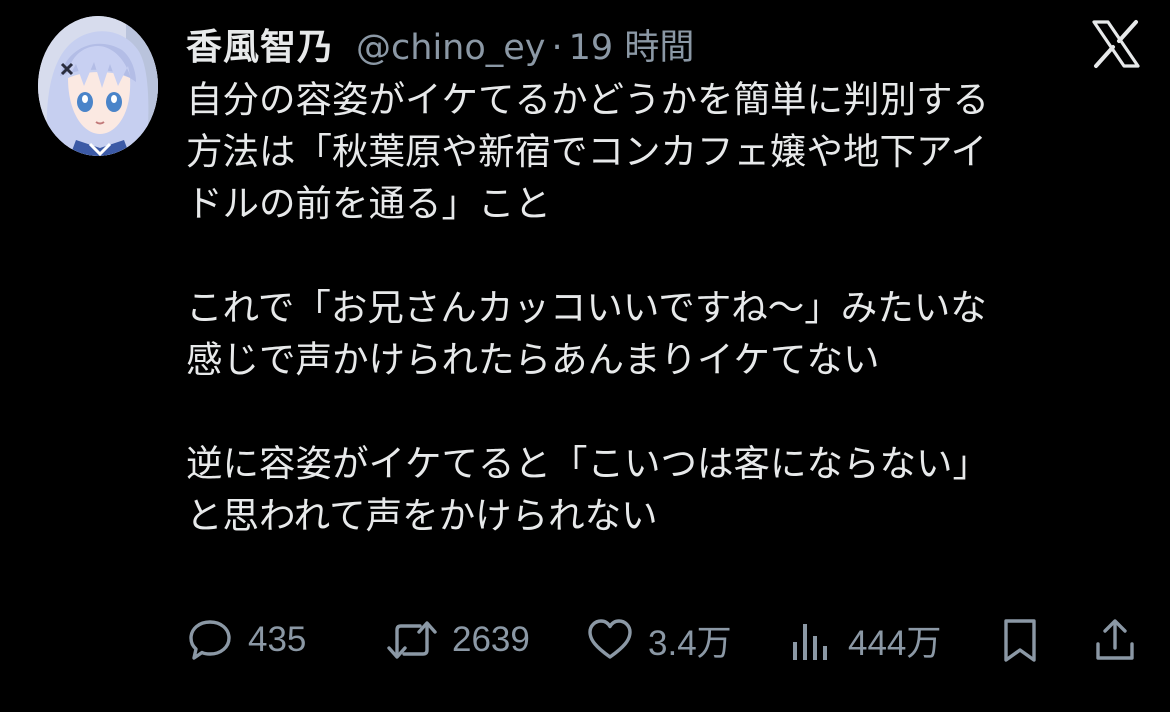  What do you see at coordinates (610, 640) in the screenshot?
I see `heart-icon` at bounding box center [610, 640].